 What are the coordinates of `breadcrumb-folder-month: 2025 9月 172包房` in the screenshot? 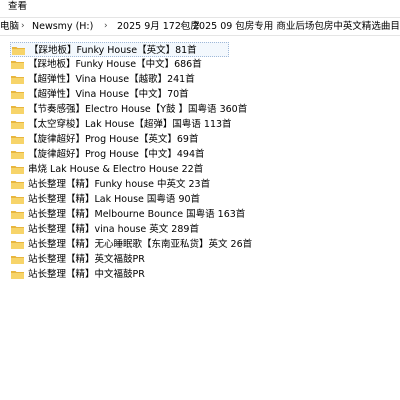 It's located at (158, 26).